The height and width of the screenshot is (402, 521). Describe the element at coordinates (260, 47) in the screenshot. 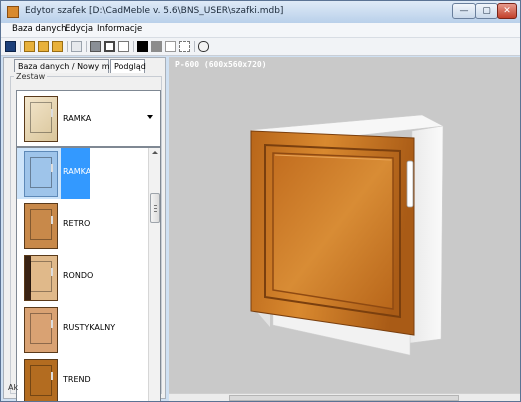

I see `toolbar` at that location.